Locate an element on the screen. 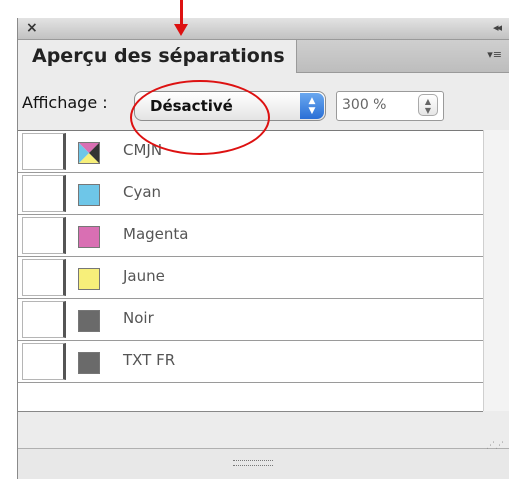 This screenshot has width=509, height=479. list-scrollbar is located at coordinates (496, 270).